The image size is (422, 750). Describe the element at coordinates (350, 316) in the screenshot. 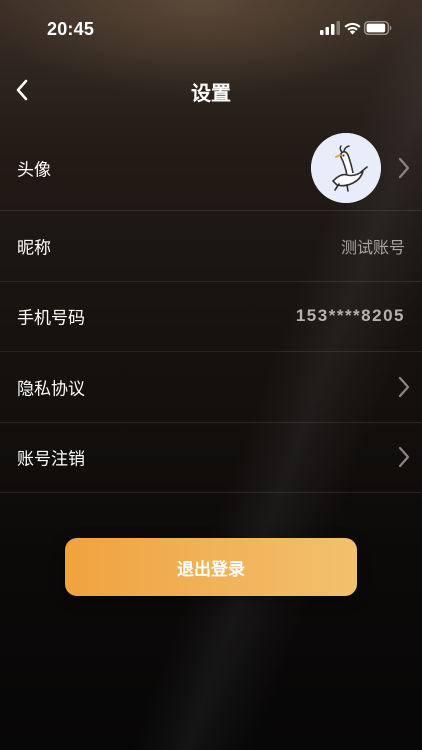

I see `phone-value: 153****8205` at that location.